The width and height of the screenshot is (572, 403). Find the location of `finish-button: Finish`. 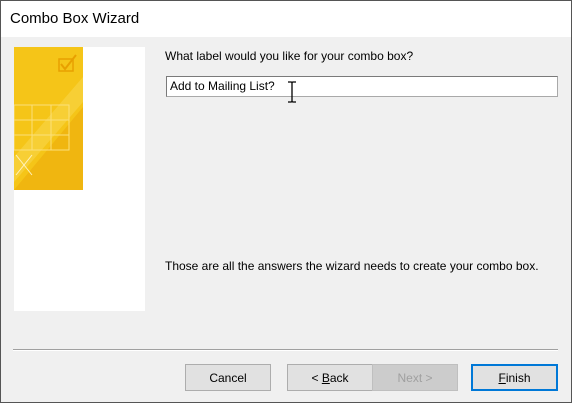

finish-button: Finish is located at coordinates (514, 377).